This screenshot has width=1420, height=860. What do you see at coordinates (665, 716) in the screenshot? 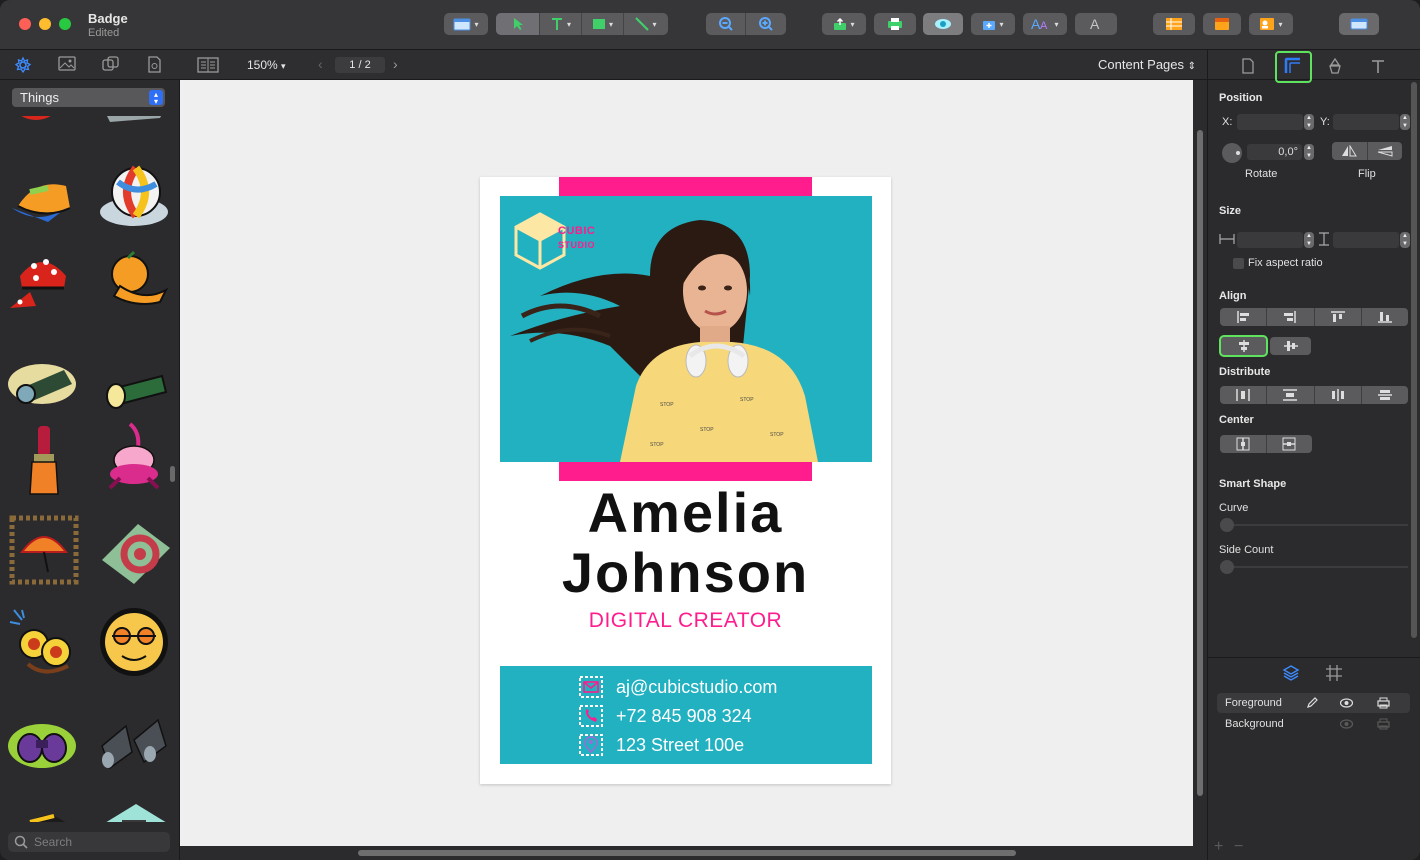
I see `phone-row: +72 845 908 324` at bounding box center [665, 716].